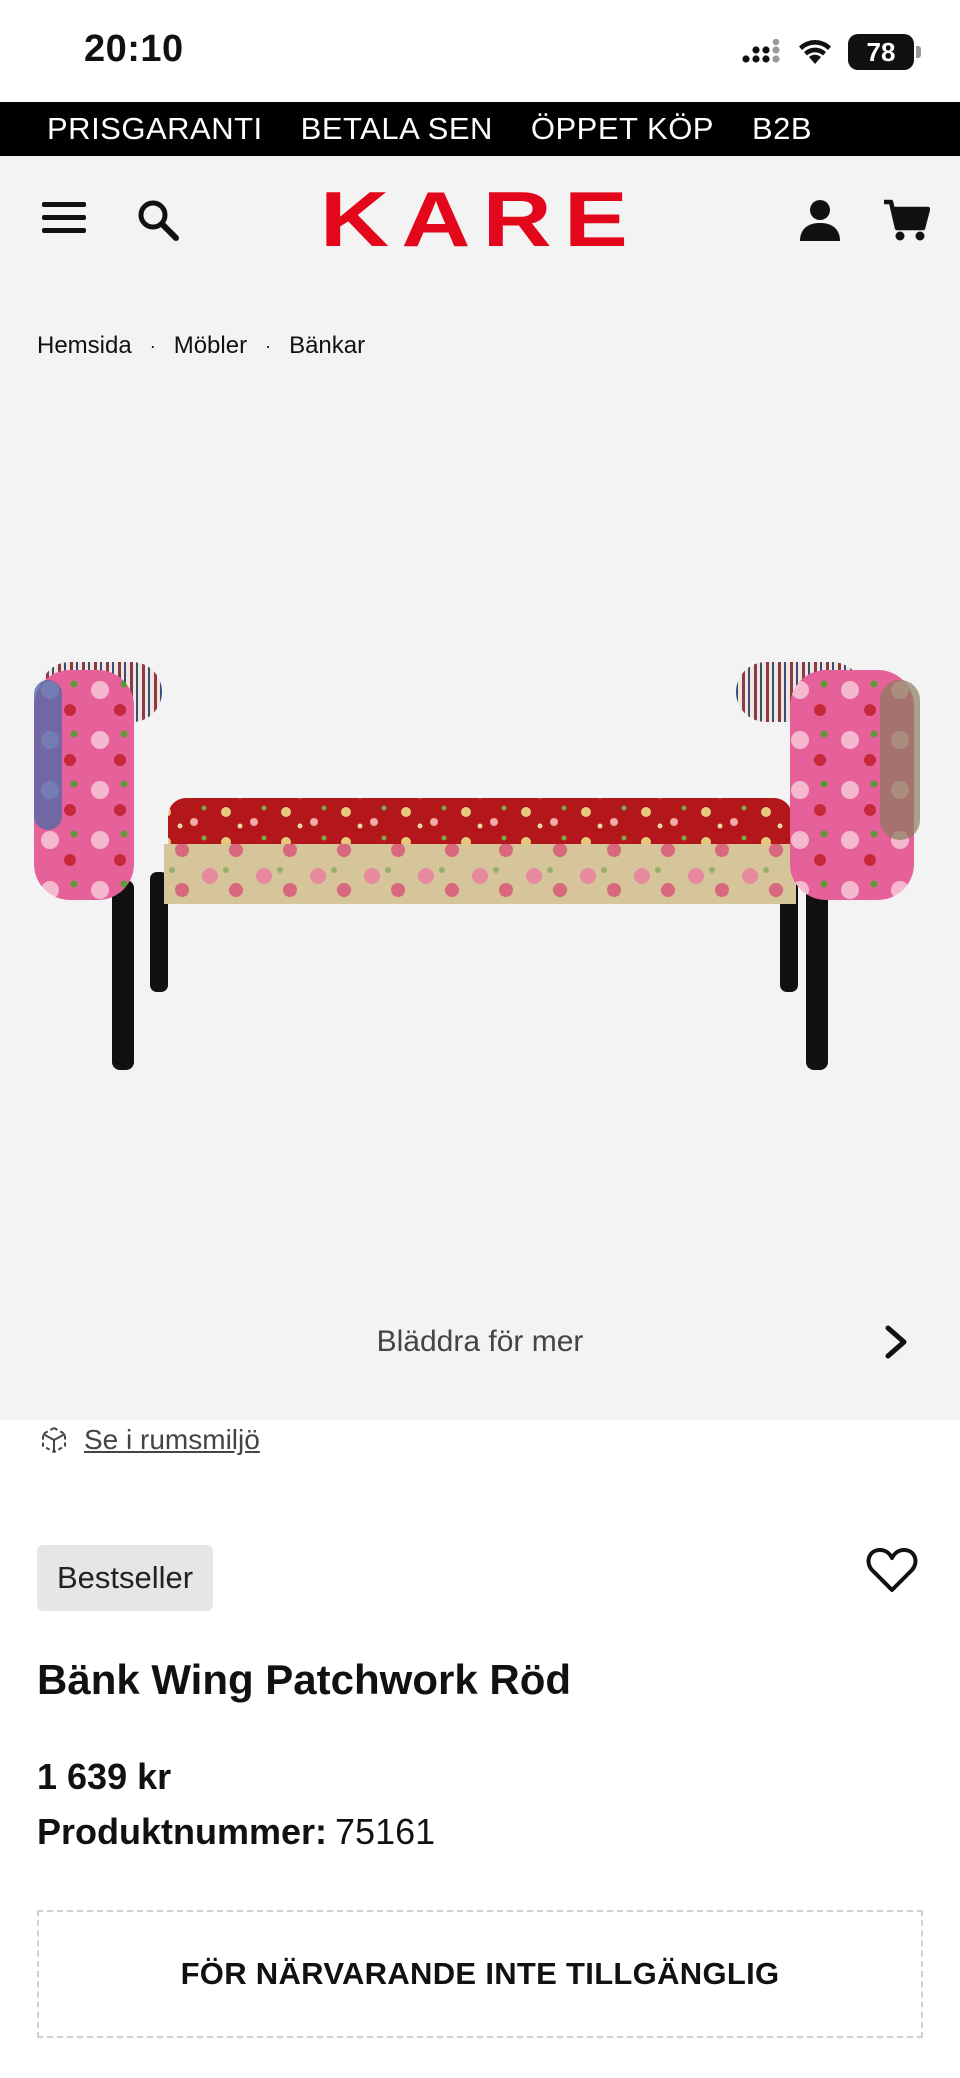  What do you see at coordinates (134, 49) in the screenshot?
I see `status-time: 20:10` at bounding box center [134, 49].